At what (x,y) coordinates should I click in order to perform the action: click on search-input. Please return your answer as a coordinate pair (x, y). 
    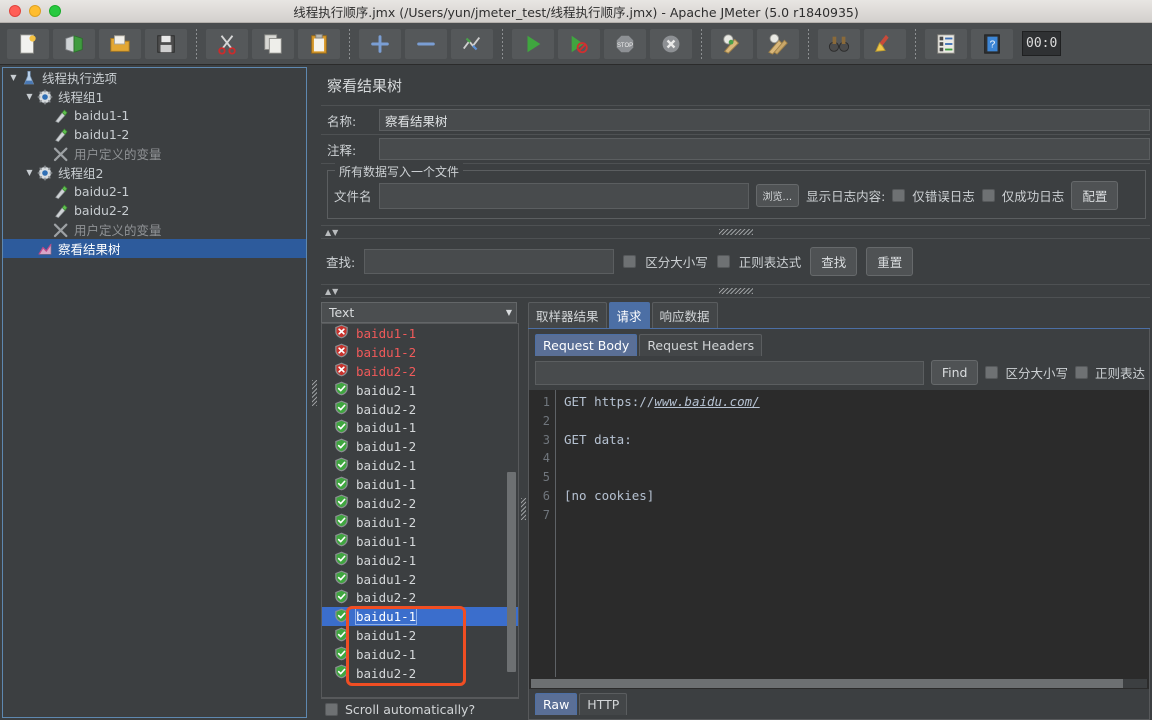
    Looking at the image, I should click on (489, 261).